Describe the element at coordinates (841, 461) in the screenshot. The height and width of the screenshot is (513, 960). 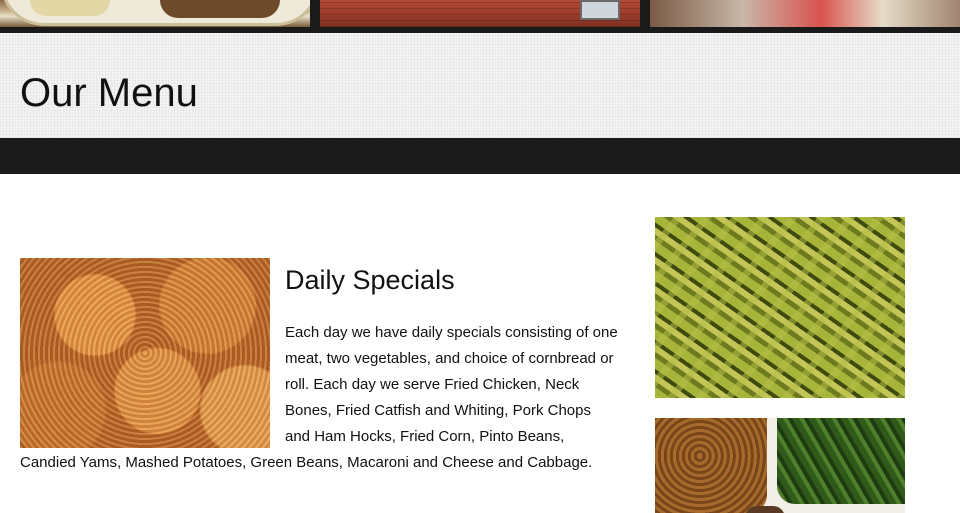
I see `collard-greens-shape` at that location.